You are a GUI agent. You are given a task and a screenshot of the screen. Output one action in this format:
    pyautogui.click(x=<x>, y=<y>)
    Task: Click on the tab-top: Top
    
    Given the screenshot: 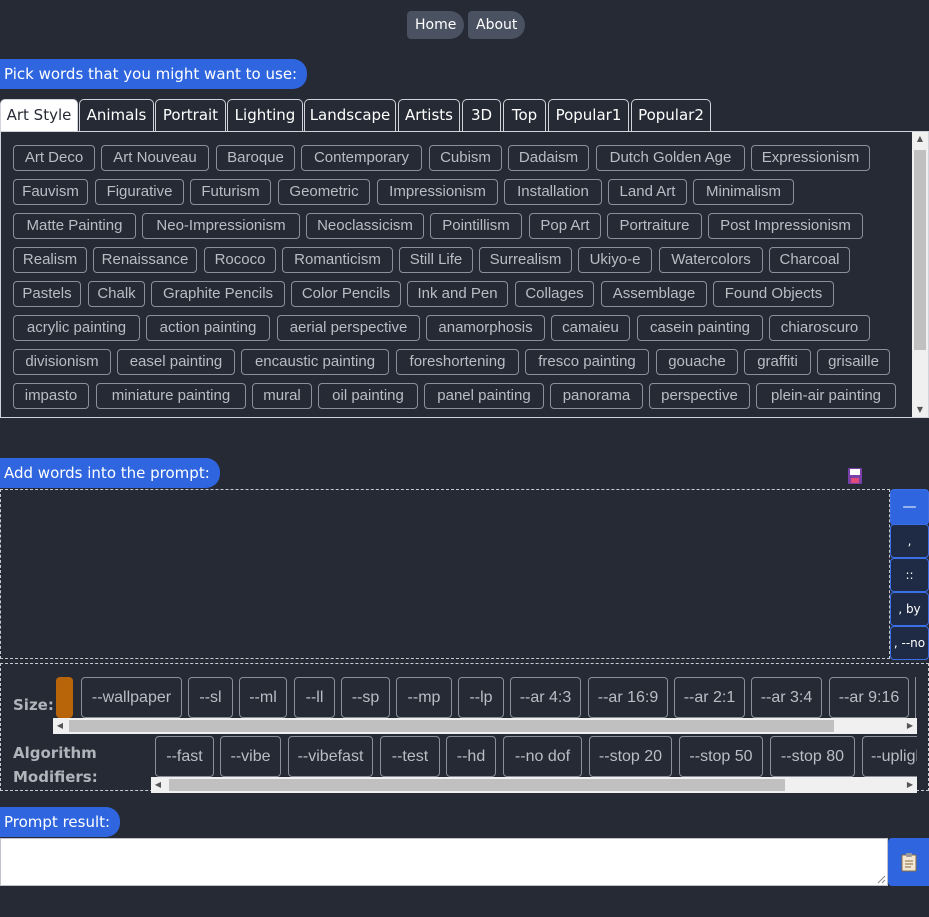 What is the action you would take?
    pyautogui.click(x=524, y=115)
    